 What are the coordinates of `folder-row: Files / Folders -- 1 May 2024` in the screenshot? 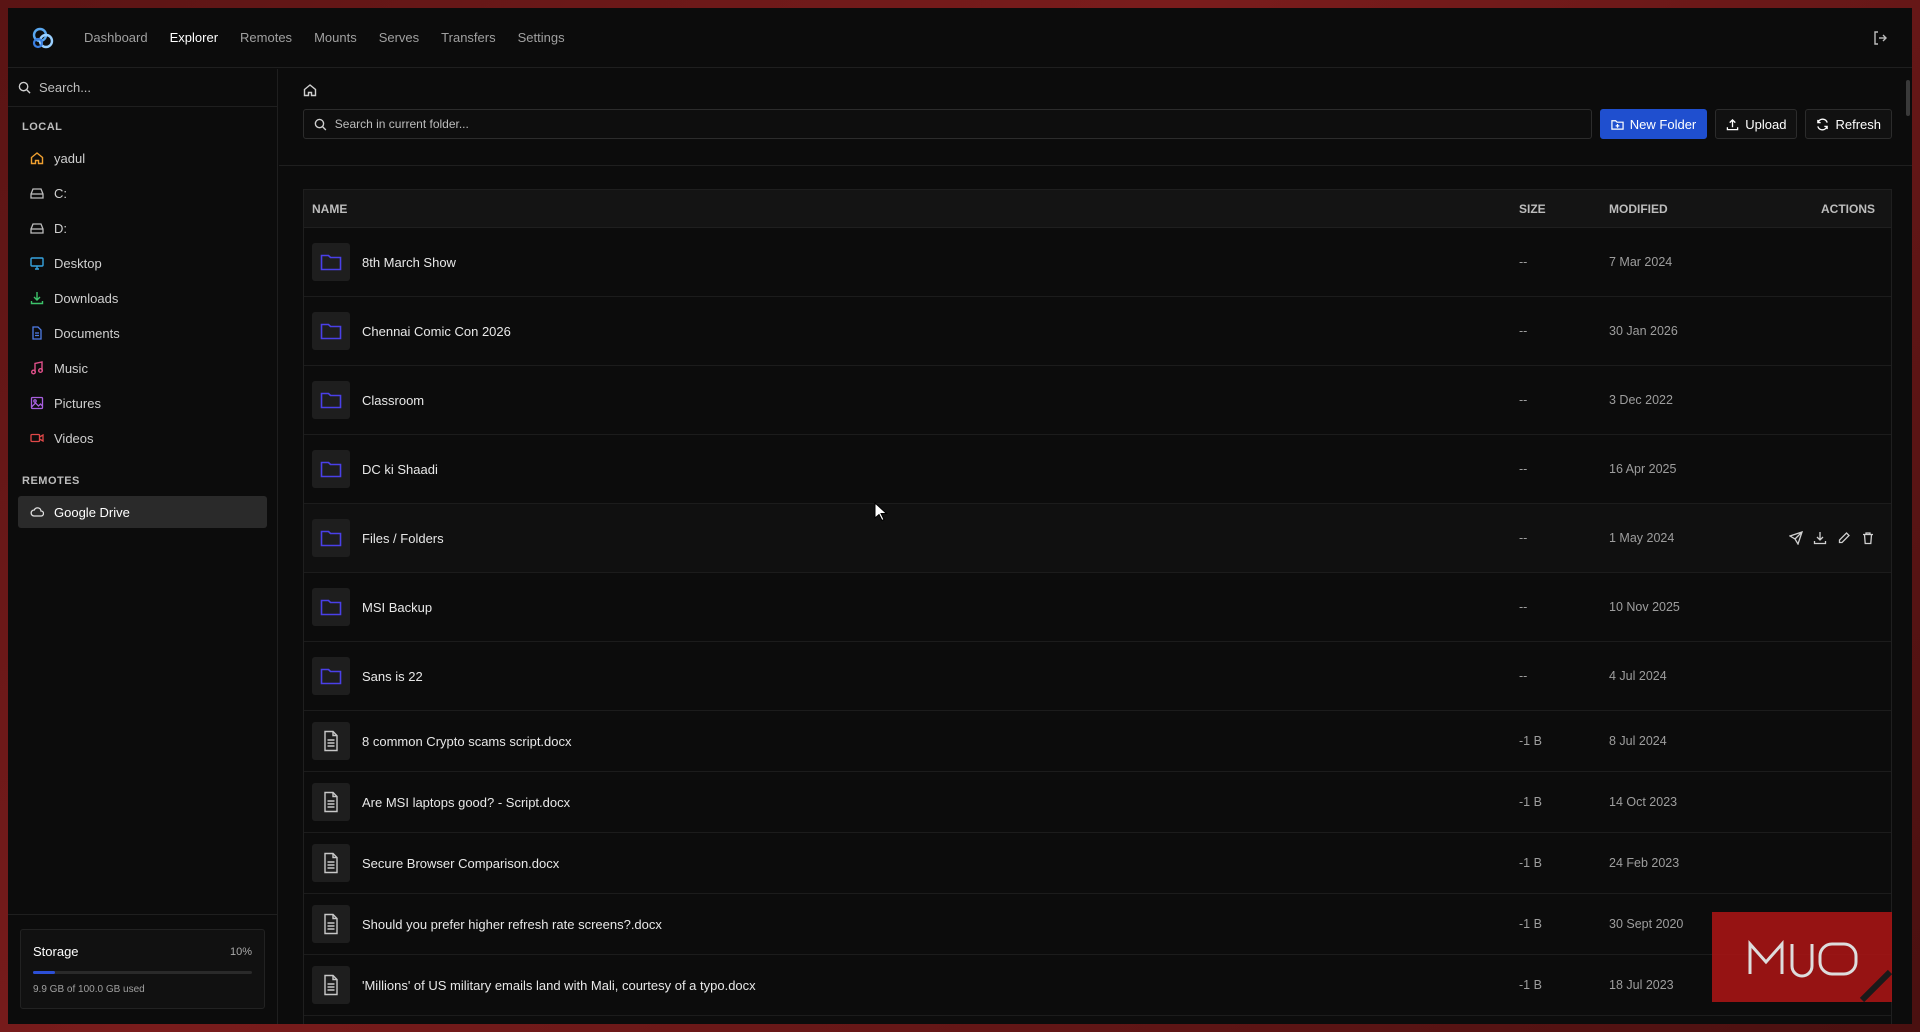 It's located at (1097, 538).